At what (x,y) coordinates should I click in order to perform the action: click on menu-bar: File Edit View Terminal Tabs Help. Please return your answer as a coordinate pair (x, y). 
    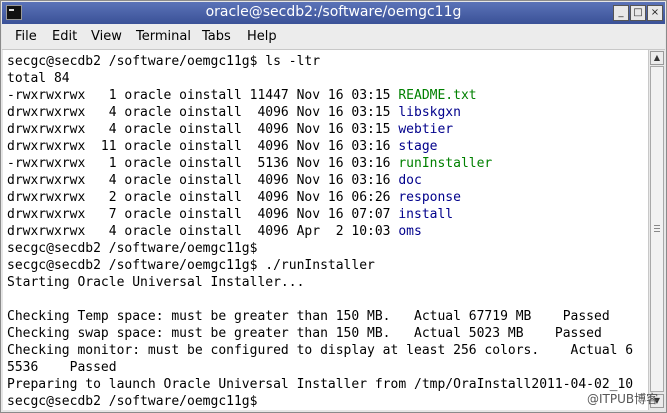
    Looking at the image, I should click on (333, 37).